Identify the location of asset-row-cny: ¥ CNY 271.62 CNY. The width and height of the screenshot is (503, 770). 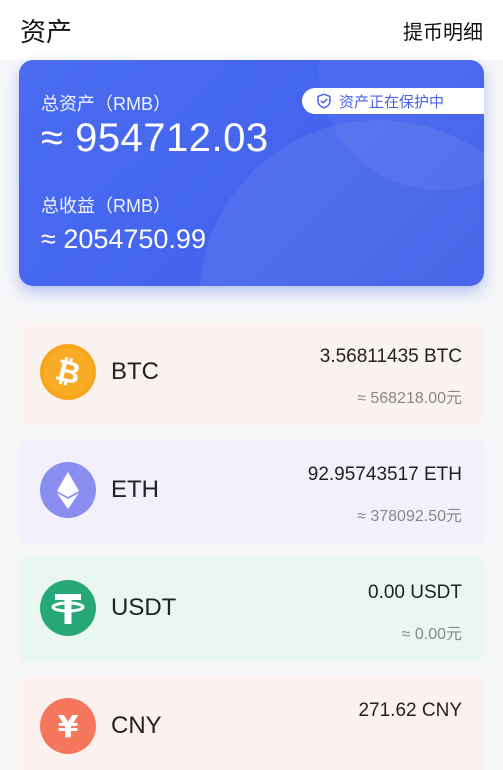
(251, 723).